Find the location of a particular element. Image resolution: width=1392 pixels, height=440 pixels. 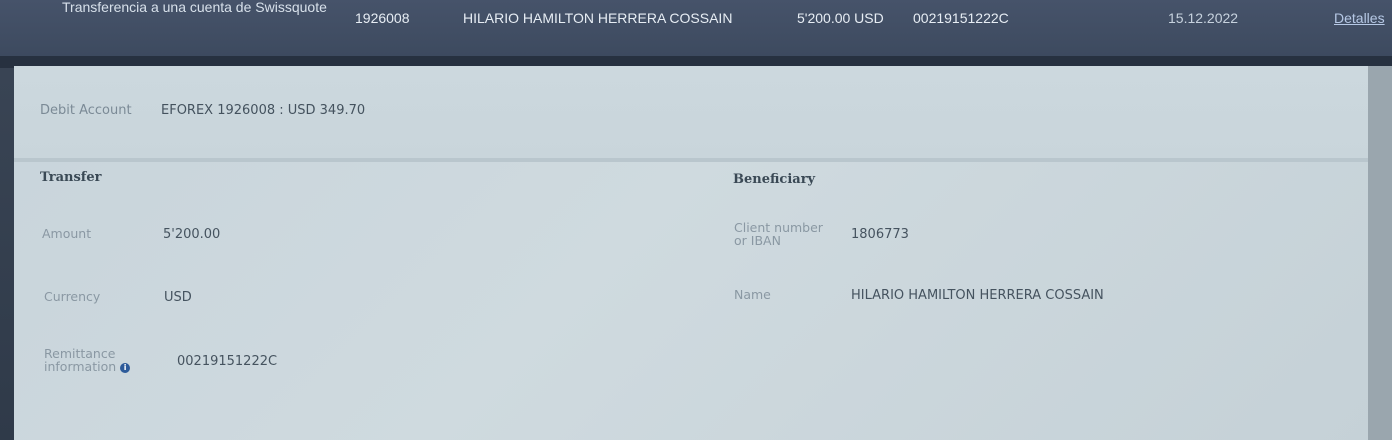

remittance-info-text: Remittance information is located at coordinates (80, 360).